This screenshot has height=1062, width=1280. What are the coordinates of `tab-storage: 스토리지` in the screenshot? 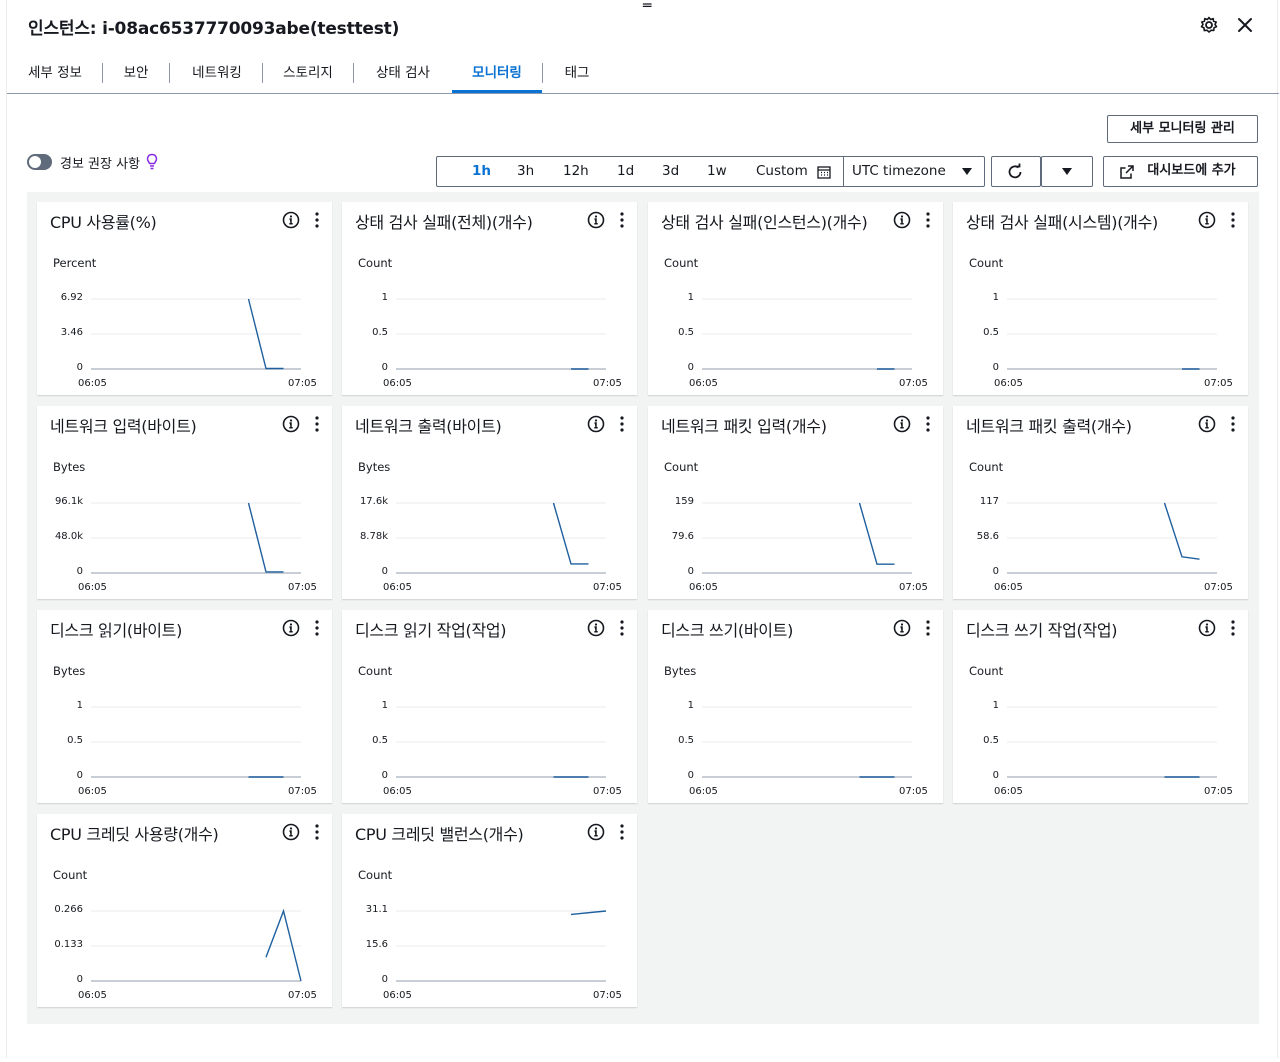 It's located at (308, 73).